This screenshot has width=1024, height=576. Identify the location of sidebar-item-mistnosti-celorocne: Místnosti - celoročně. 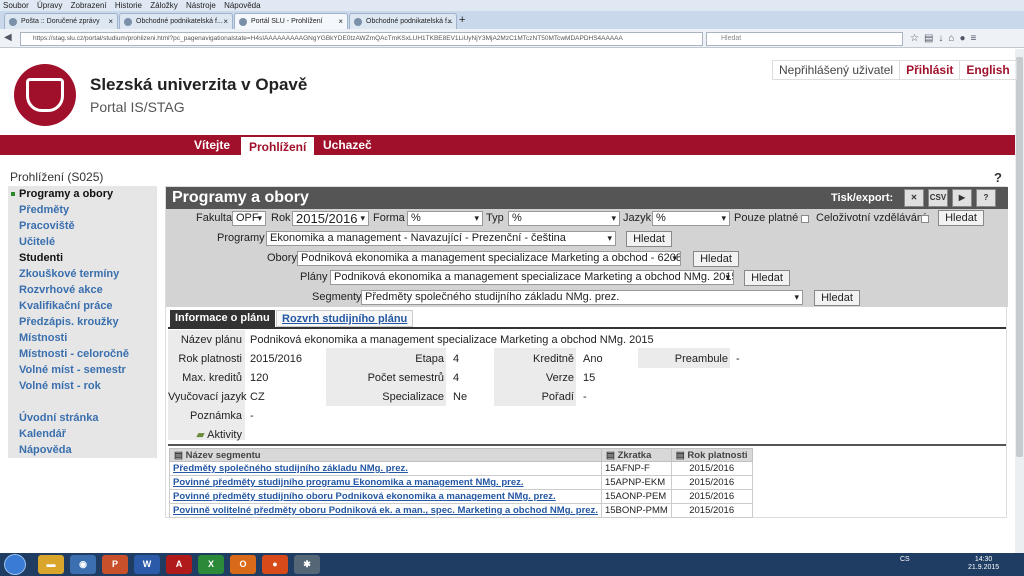
(82, 354).